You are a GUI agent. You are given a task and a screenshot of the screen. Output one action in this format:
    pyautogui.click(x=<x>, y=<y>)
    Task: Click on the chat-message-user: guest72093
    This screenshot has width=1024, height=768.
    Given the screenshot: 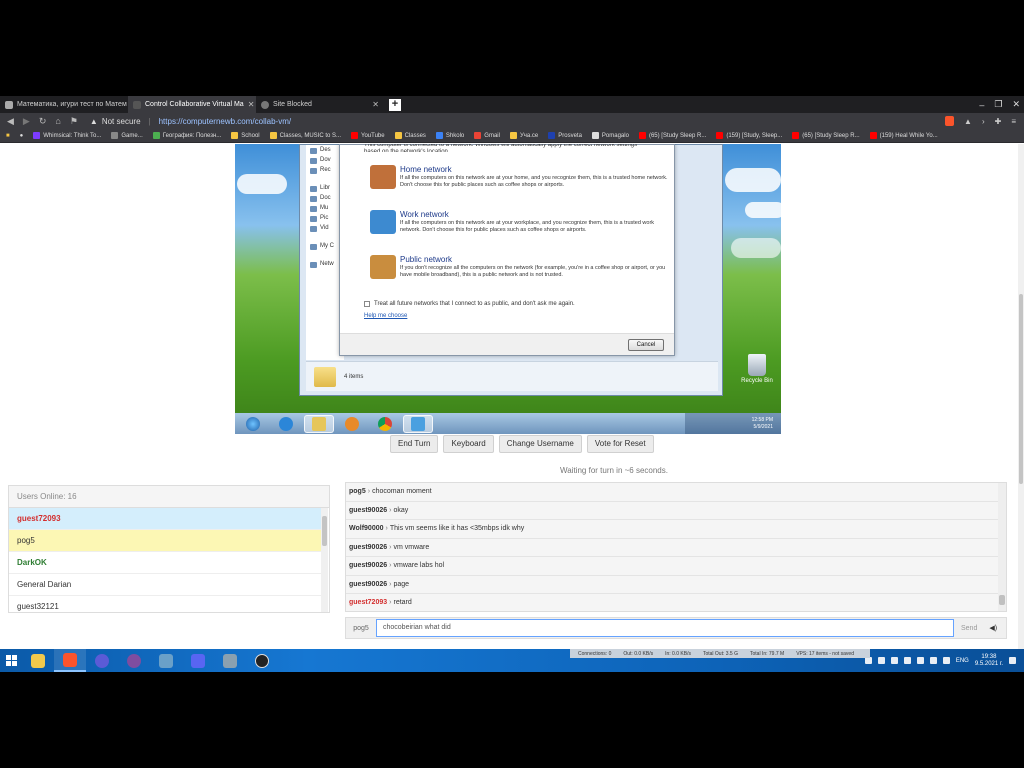 What is the action you would take?
    pyautogui.click(x=368, y=602)
    